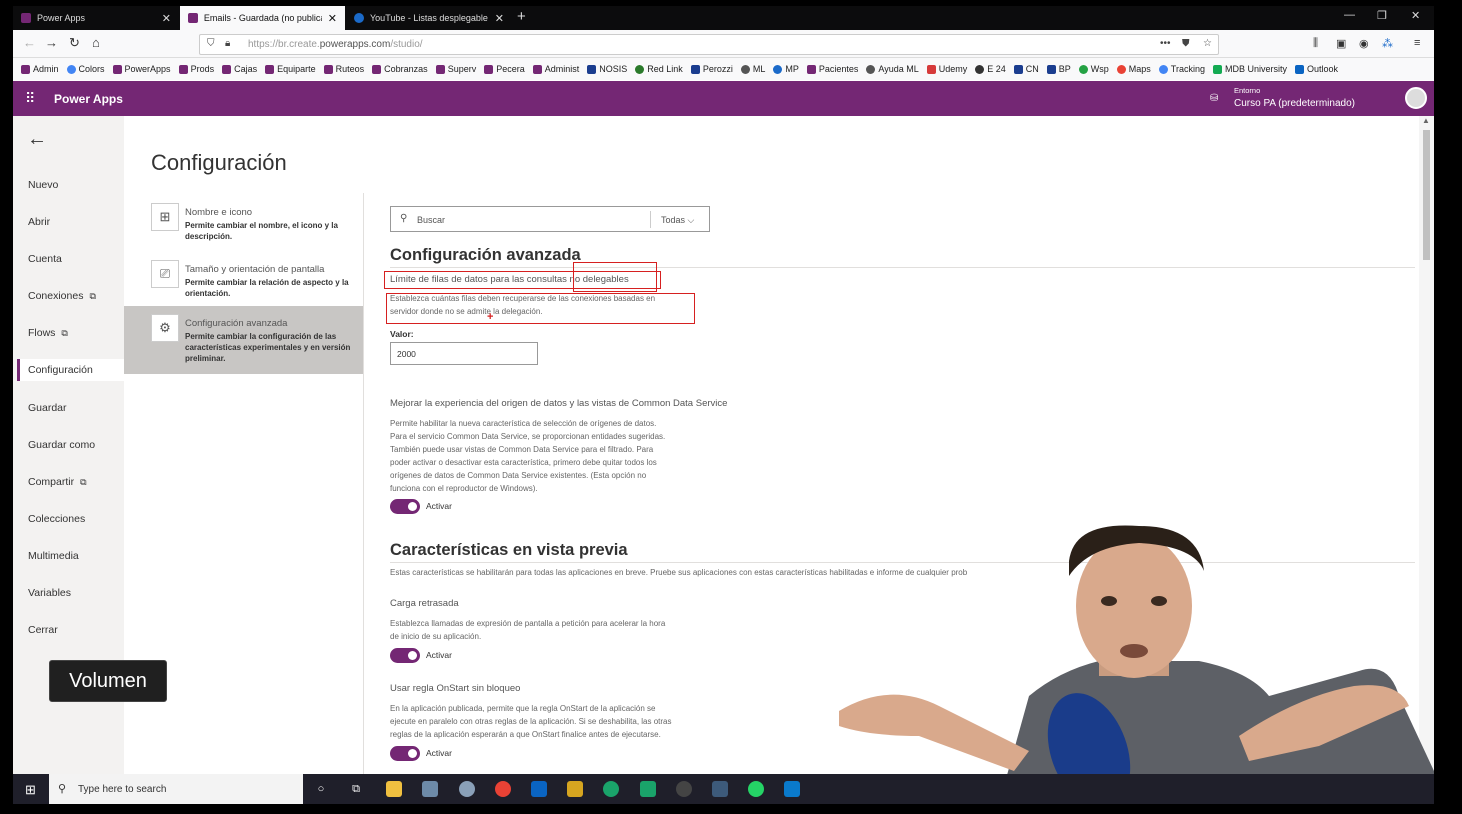 The image size is (1462, 814). I want to click on menu-item-configuracion: Configuración, so click(70, 370).